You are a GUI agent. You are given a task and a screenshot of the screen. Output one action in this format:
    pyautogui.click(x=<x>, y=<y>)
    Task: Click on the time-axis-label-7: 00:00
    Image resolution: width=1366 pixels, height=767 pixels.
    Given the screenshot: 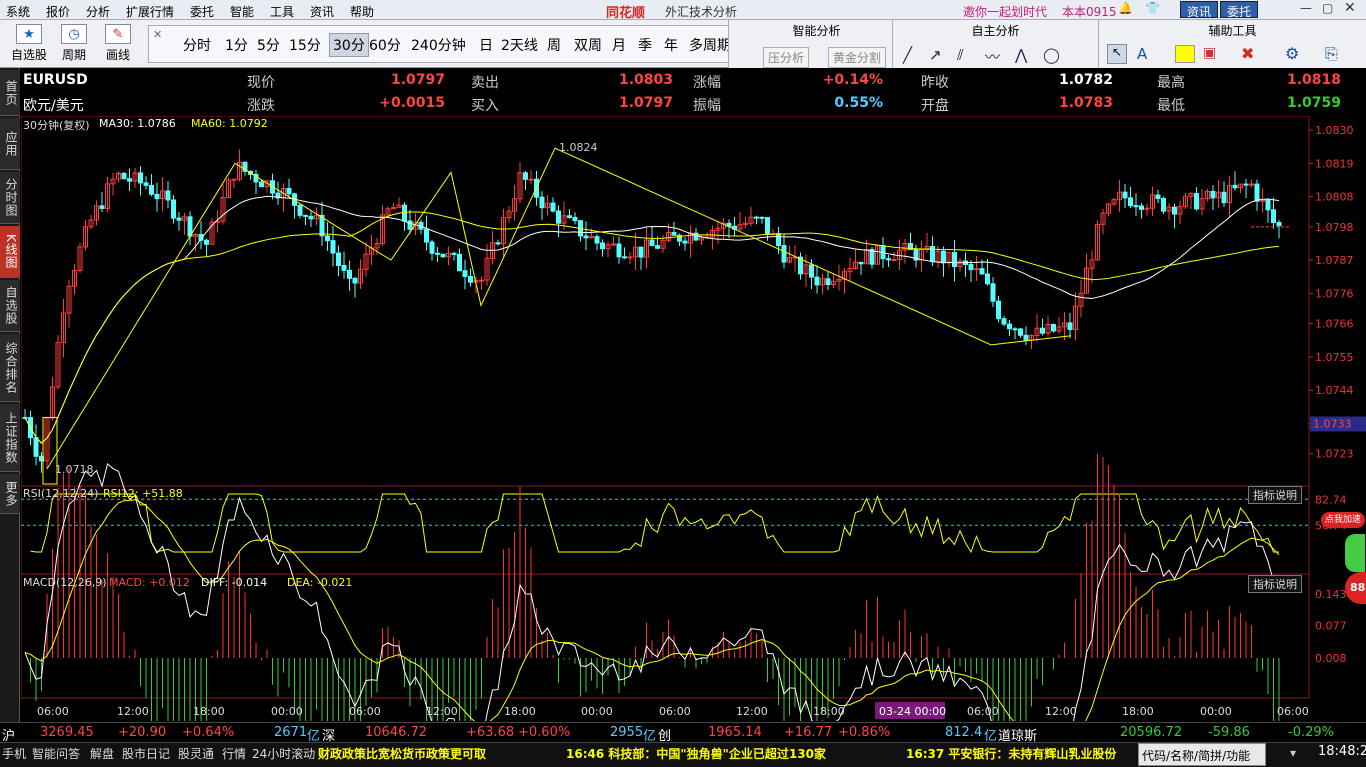 What is the action you would take?
    pyautogui.click(x=597, y=711)
    